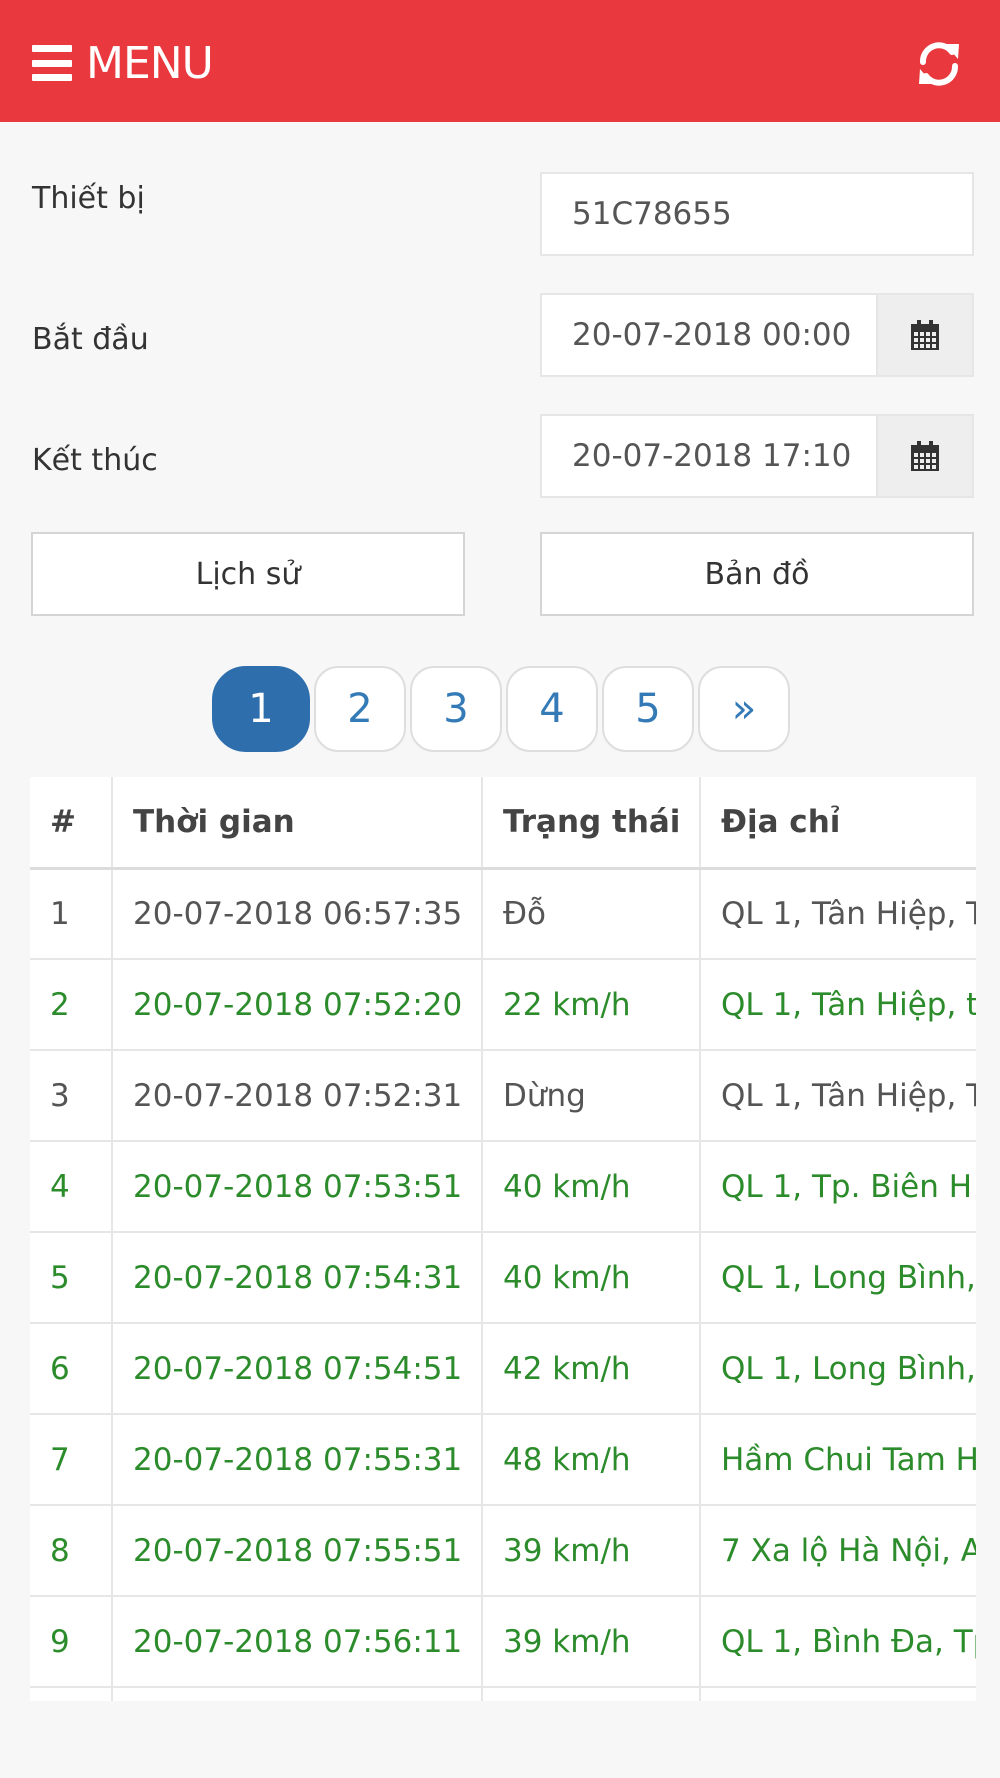  I want to click on row-number: 2, so click(71, 1005).